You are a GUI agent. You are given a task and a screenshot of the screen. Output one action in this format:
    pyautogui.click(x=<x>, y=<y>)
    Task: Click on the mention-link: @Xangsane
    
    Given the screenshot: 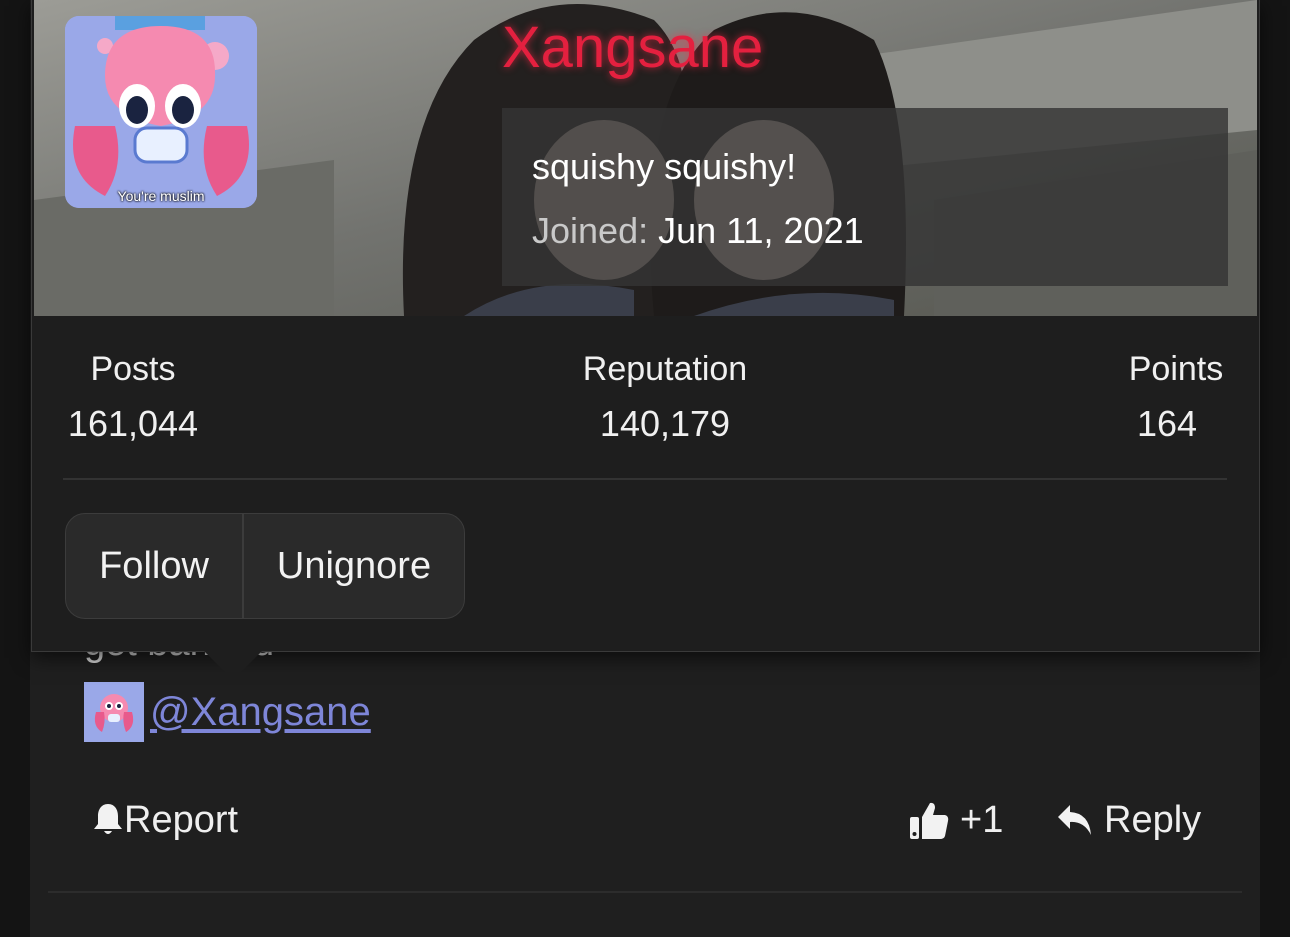 What is the action you would take?
    pyautogui.click(x=260, y=712)
    